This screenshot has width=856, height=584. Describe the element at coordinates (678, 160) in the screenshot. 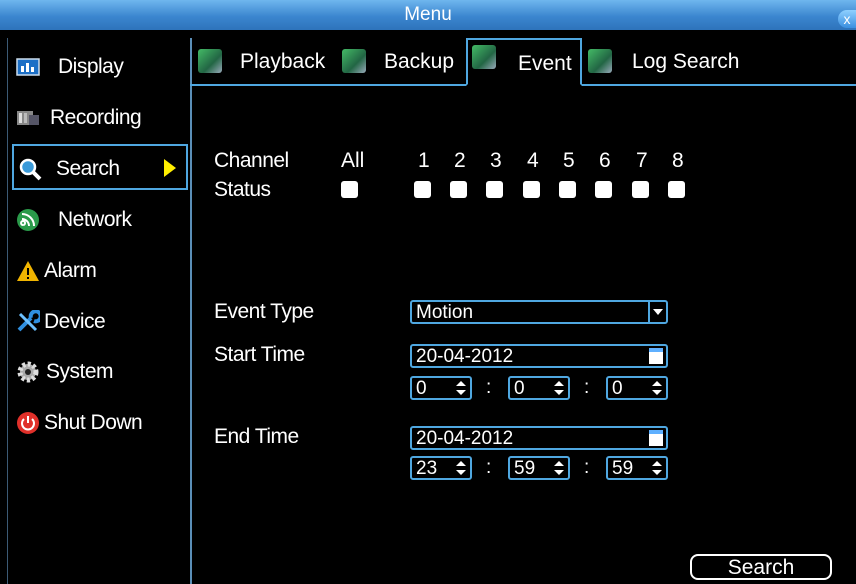

I see `channel-number: 8` at that location.